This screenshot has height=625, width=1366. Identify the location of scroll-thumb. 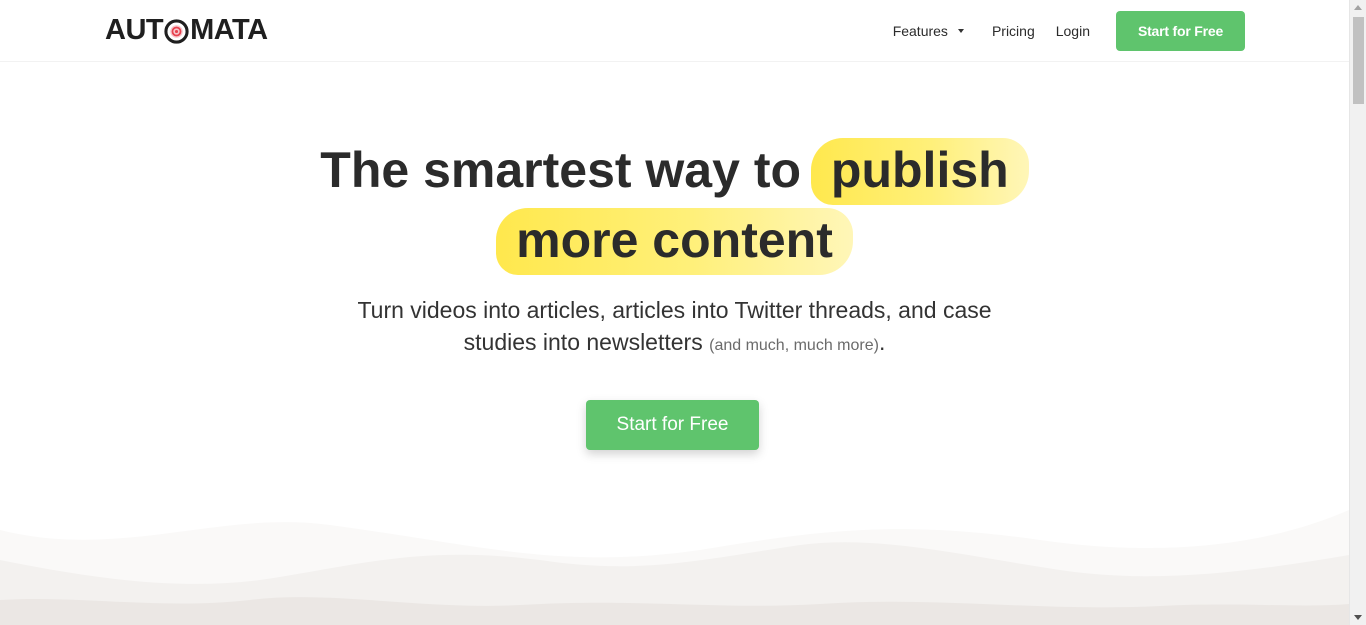
(1358, 60).